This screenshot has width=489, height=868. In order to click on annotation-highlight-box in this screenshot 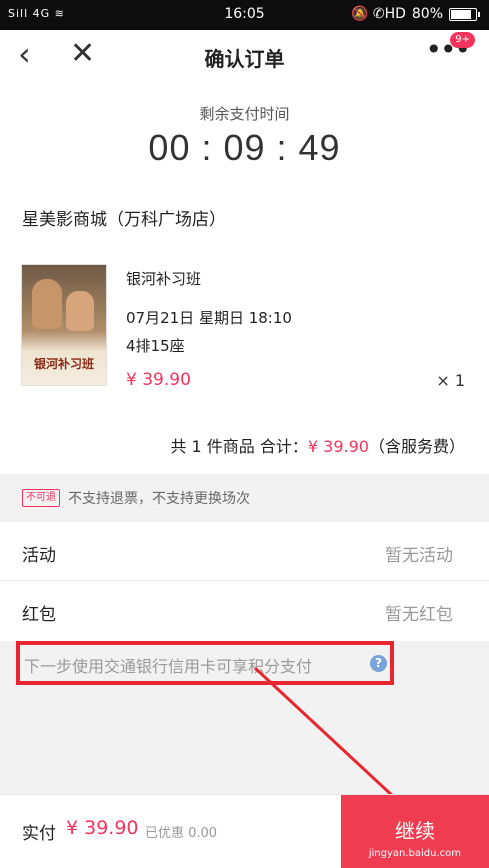, I will do `click(205, 663)`.